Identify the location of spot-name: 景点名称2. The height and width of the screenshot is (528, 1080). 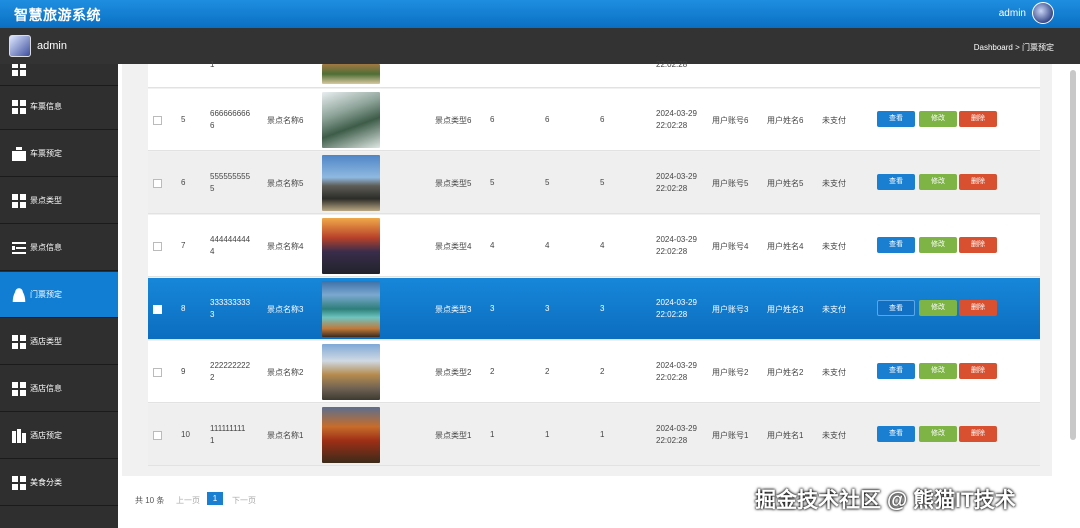
(285, 372).